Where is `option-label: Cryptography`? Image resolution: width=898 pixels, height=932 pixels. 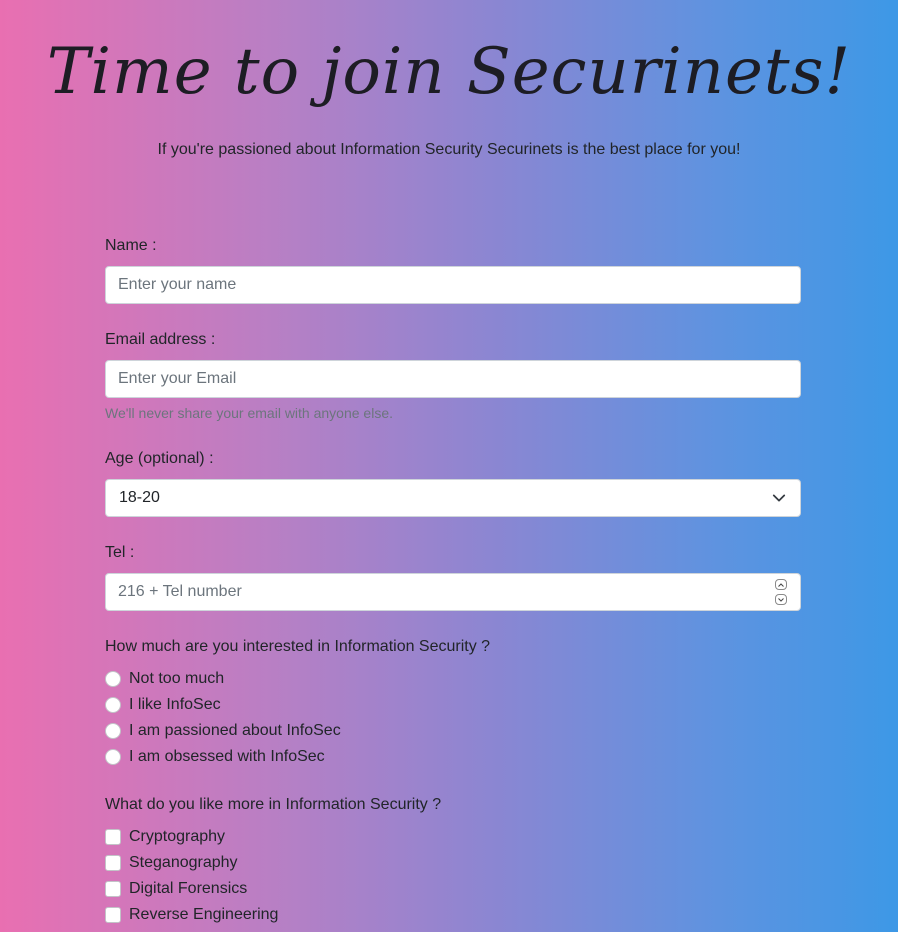
option-label: Cryptography is located at coordinates (177, 836).